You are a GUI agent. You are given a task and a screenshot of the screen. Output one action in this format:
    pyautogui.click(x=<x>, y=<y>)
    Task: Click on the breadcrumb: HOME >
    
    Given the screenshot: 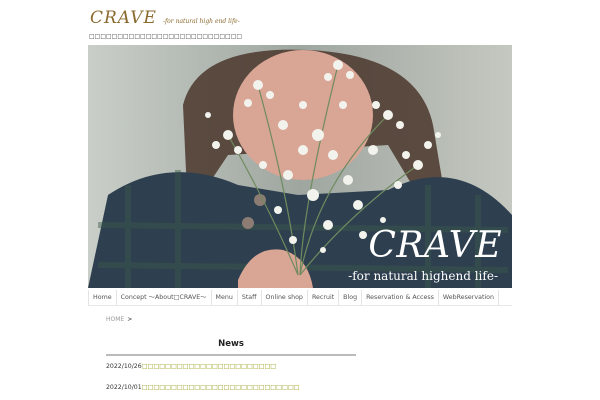 What is the action you would take?
    pyautogui.click(x=119, y=319)
    